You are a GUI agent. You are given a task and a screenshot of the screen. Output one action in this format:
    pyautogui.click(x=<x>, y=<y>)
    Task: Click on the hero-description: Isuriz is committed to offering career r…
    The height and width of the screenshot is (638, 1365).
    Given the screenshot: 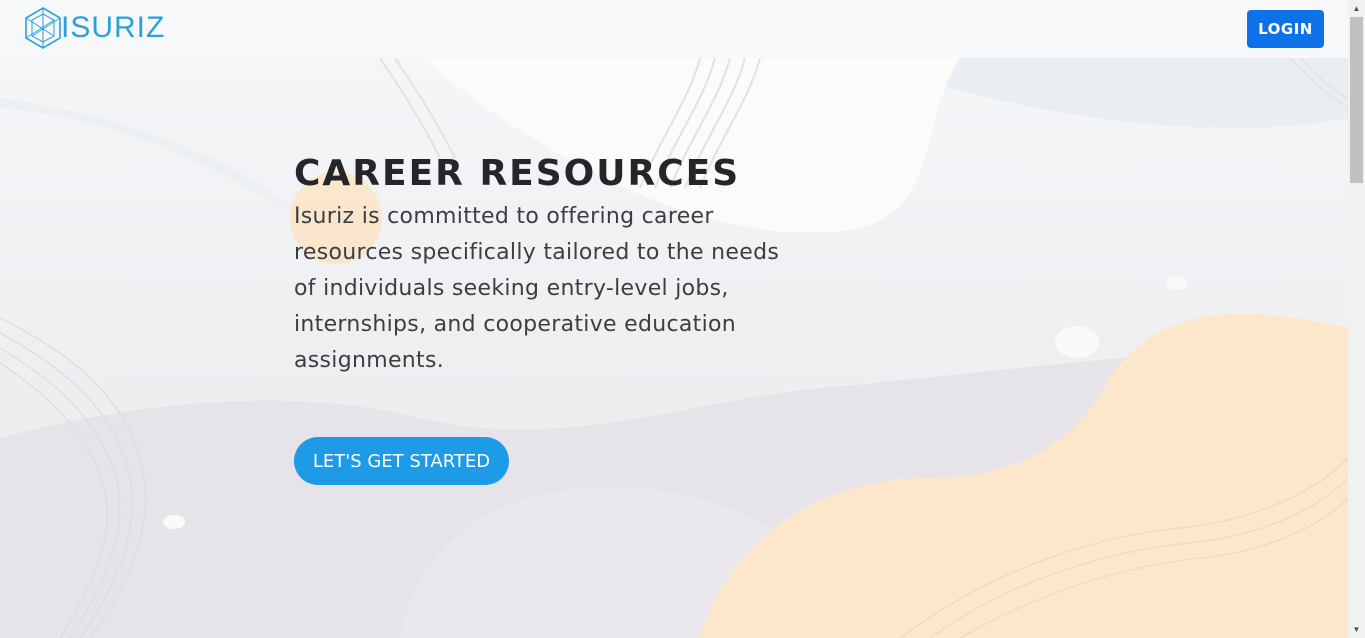 What is the action you would take?
    pyautogui.click(x=537, y=288)
    